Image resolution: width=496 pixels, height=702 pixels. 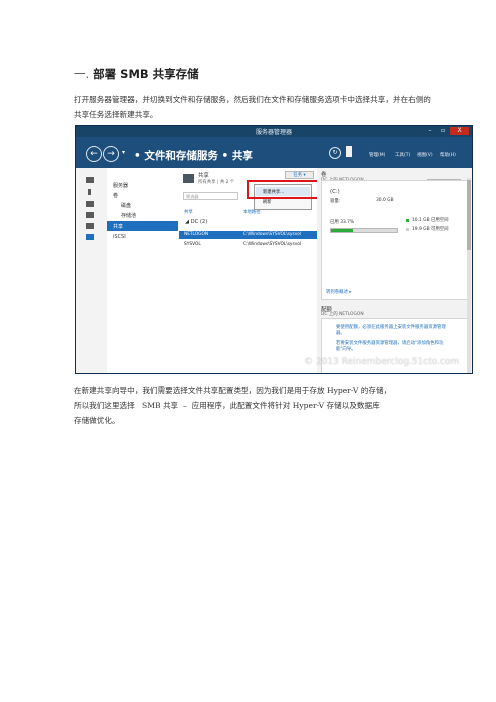 What do you see at coordinates (364, 230) in the screenshot?
I see `usage-bar` at bounding box center [364, 230].